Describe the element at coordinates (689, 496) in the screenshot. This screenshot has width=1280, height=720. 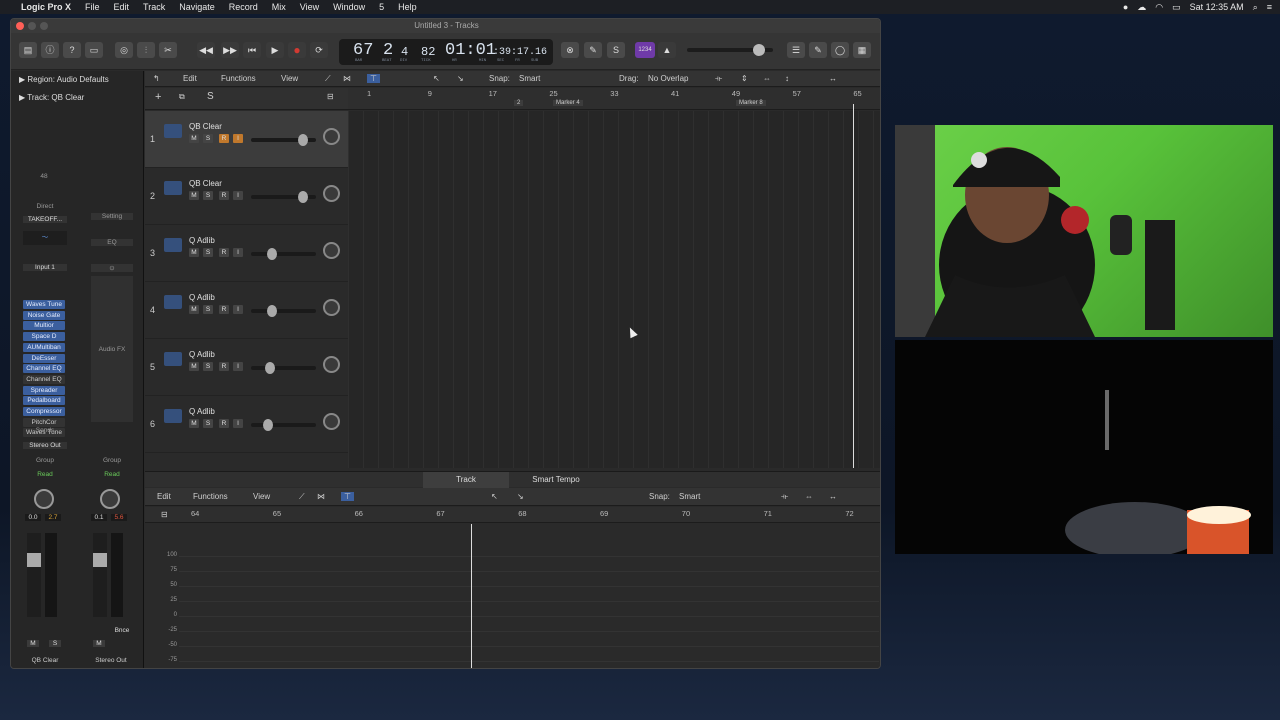
I see `editor-snap-select: Smart` at that location.